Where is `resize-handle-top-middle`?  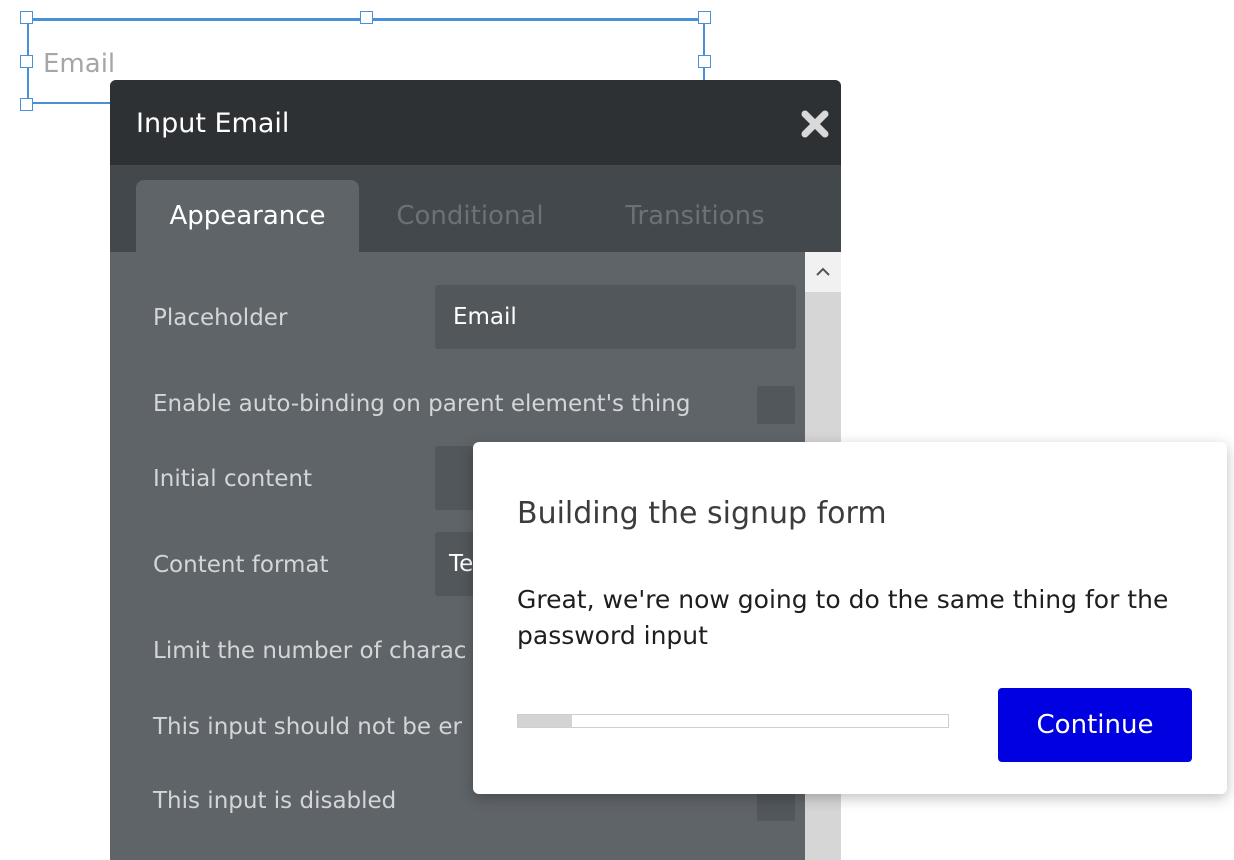
resize-handle-top-middle is located at coordinates (366, 17).